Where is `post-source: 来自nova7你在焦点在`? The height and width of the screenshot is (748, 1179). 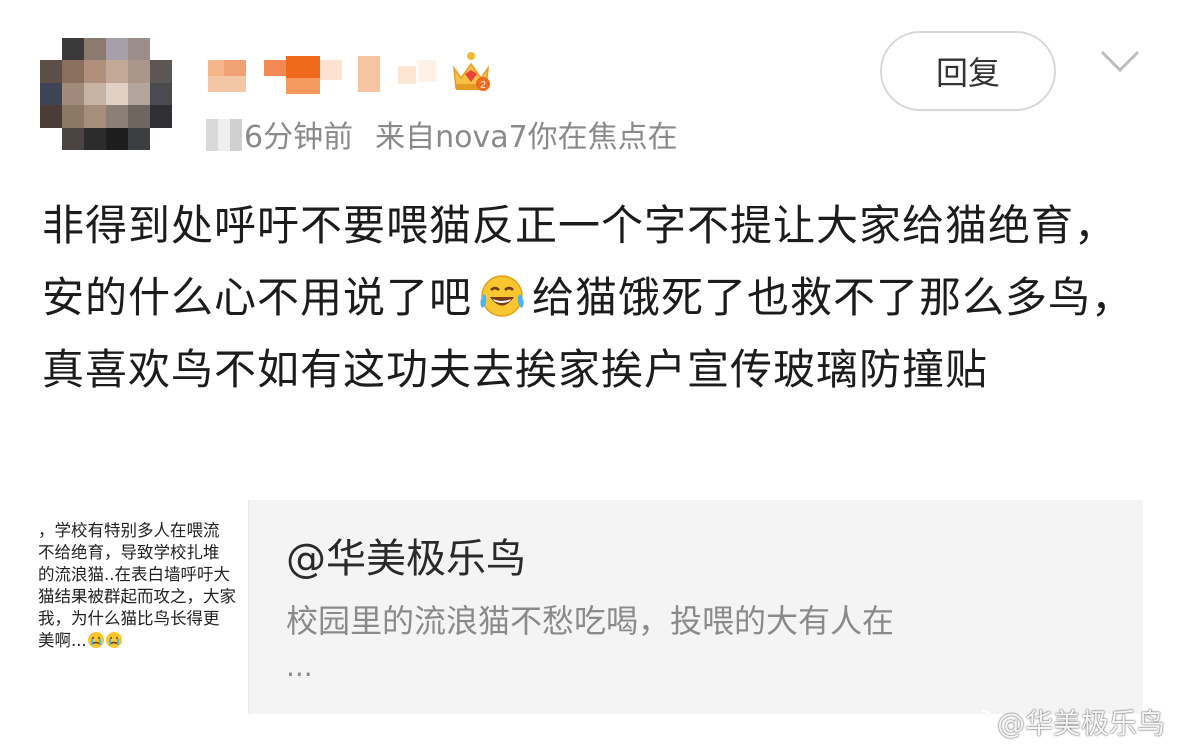 post-source: 来自nova7你在焦点在 is located at coordinates (526, 137).